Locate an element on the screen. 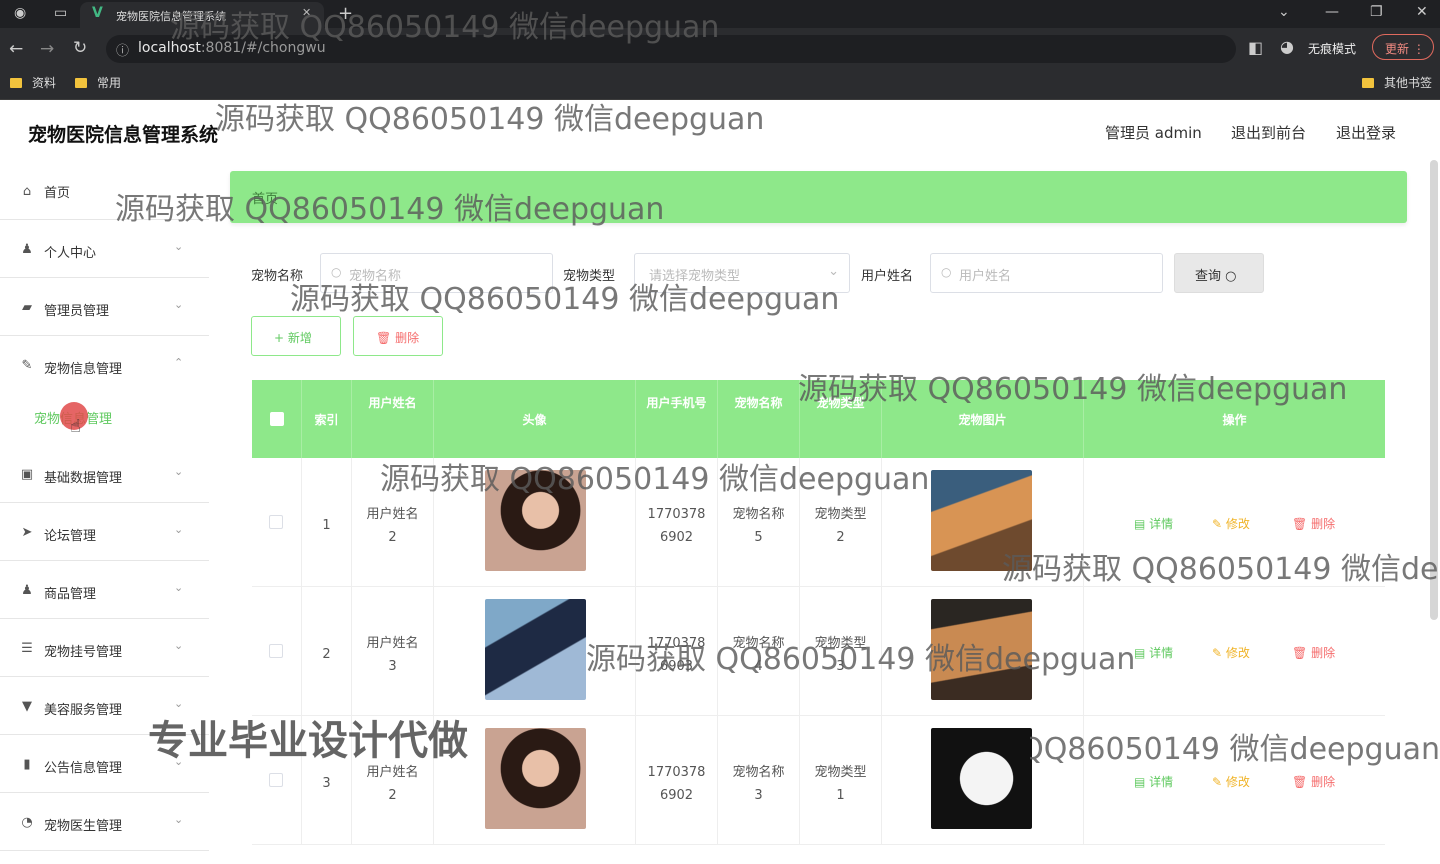 The width and height of the screenshot is (1440, 864). other-bookmarks-label: 其他书签 is located at coordinates (1408, 83).